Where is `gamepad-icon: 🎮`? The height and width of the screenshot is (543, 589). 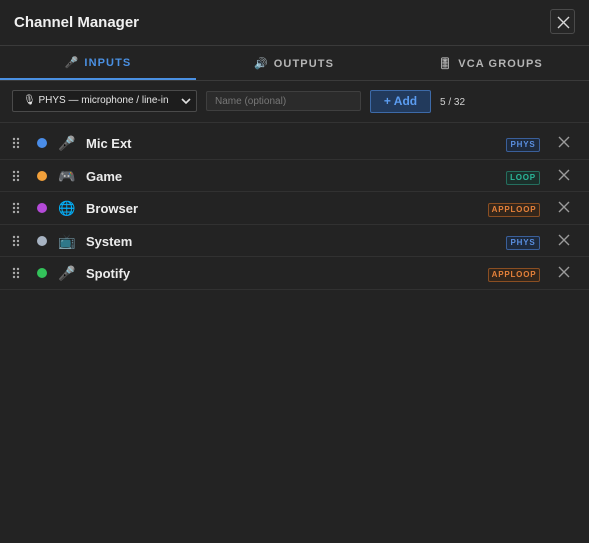 gamepad-icon: 🎮 is located at coordinates (67, 175).